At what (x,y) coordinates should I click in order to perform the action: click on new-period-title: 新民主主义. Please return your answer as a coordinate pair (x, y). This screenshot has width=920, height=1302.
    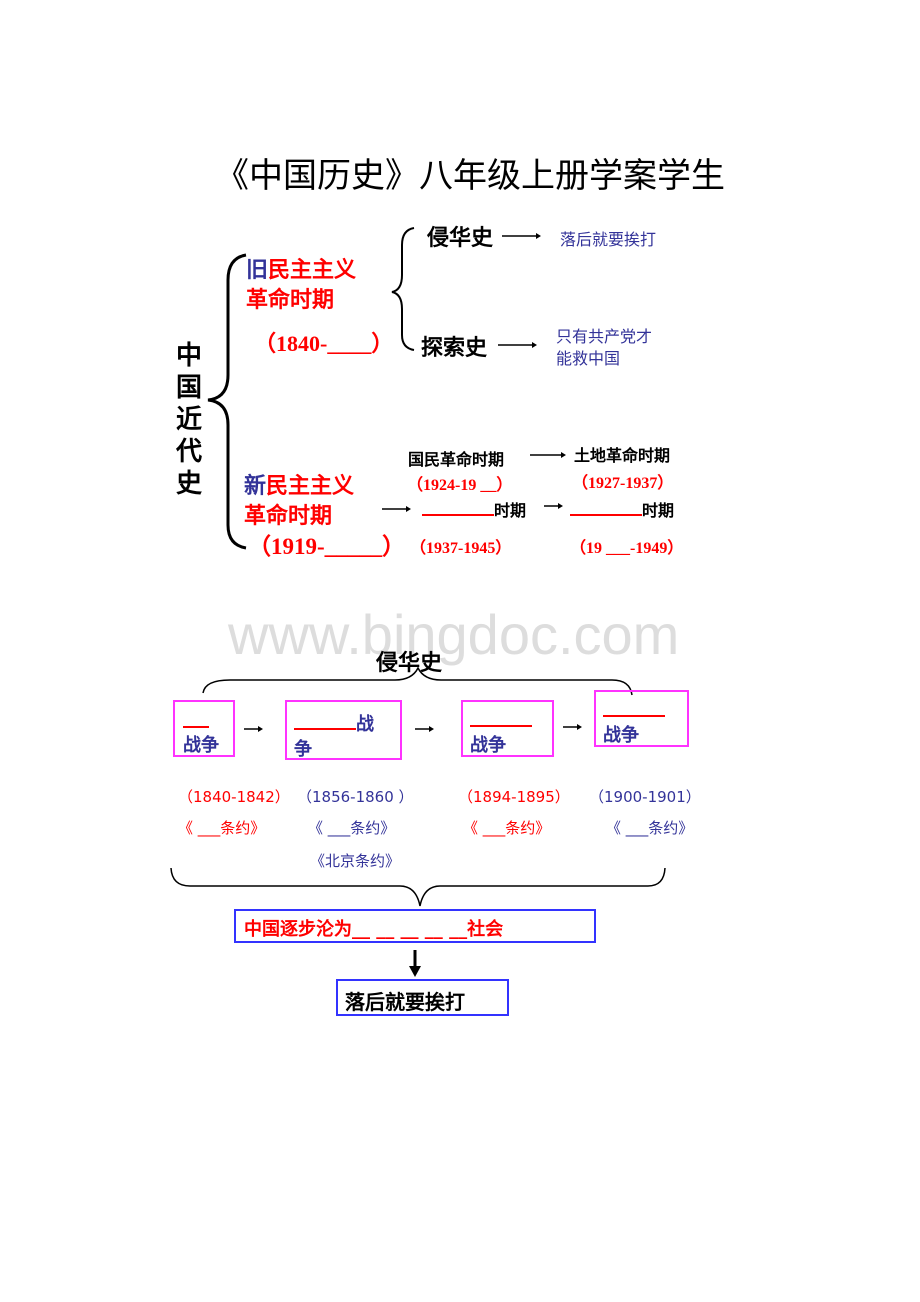
    Looking at the image, I should click on (299, 484).